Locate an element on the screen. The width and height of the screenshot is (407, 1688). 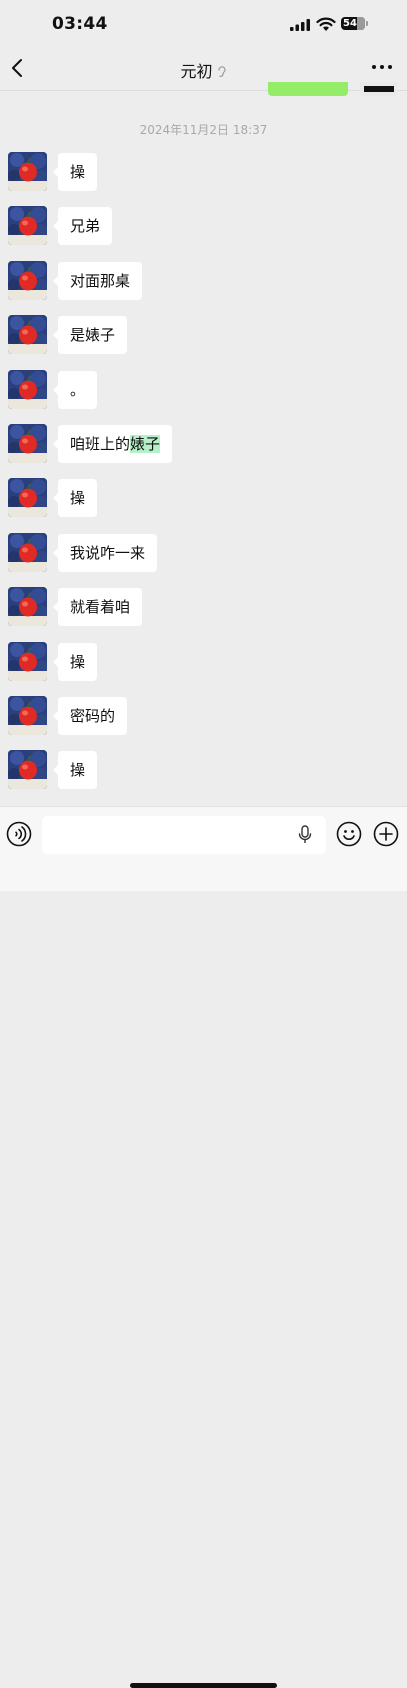
emoji-icon is located at coordinates (349, 834).